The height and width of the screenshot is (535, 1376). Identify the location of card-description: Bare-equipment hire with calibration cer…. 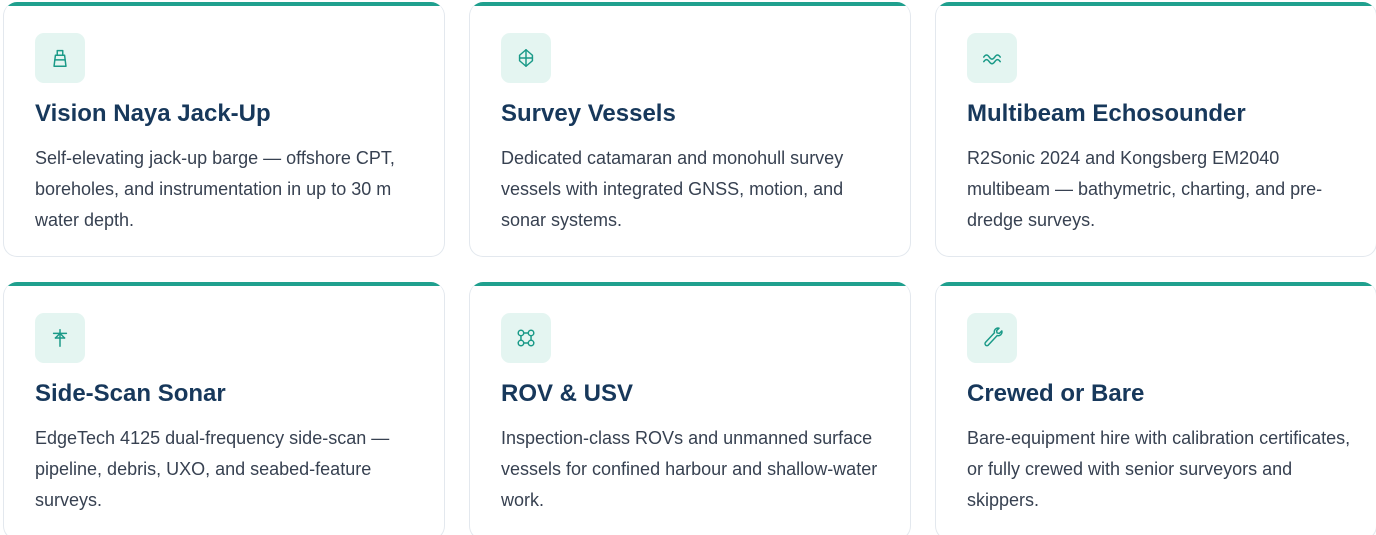
(1159, 469).